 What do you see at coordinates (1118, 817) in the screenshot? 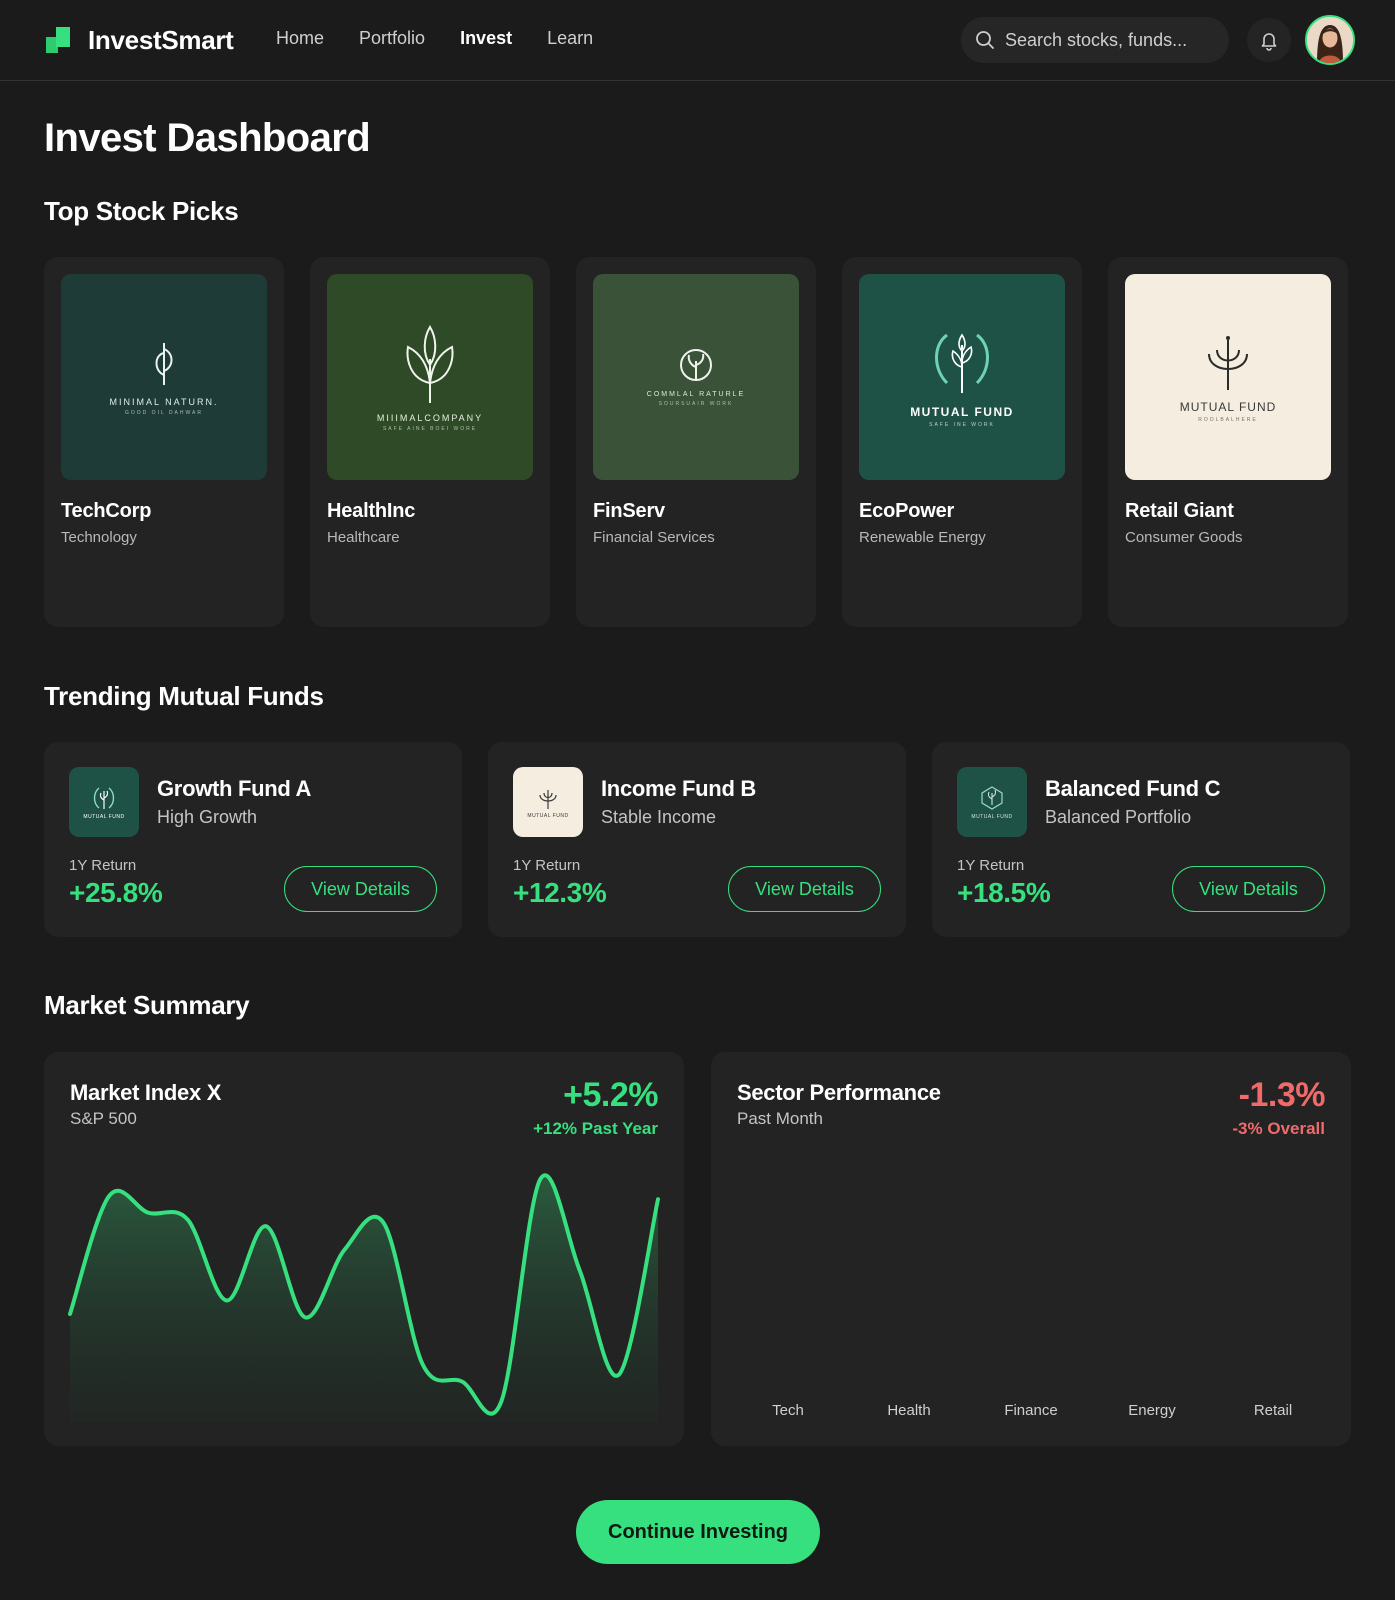
I see `fund-subtitle: Balanced Portfolio` at bounding box center [1118, 817].